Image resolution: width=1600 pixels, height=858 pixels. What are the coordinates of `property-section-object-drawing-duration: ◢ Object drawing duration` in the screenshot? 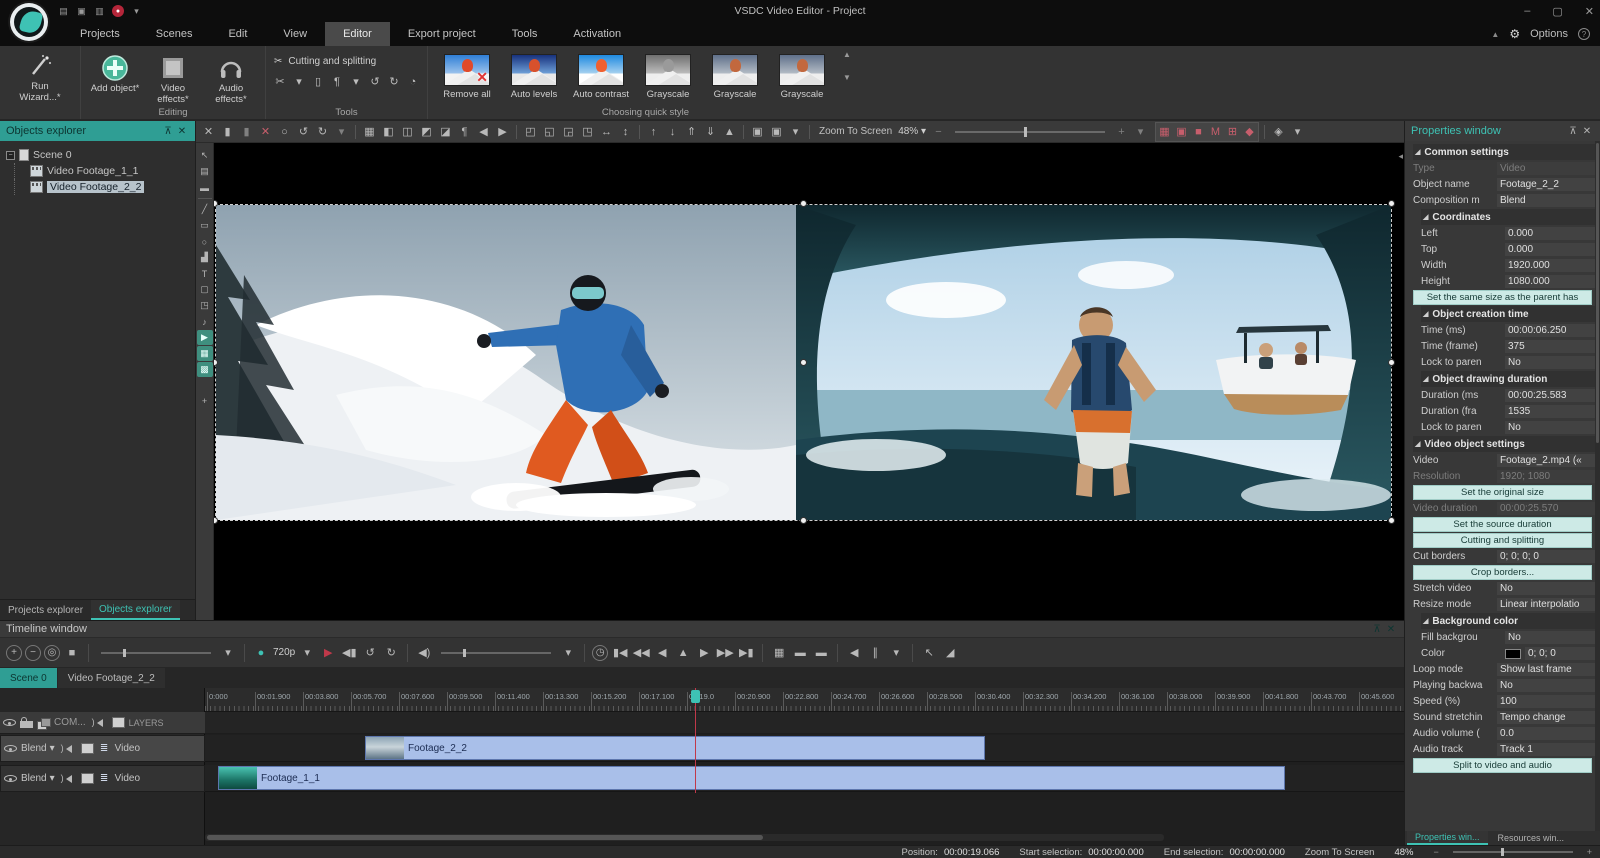 It's located at (1509, 379).